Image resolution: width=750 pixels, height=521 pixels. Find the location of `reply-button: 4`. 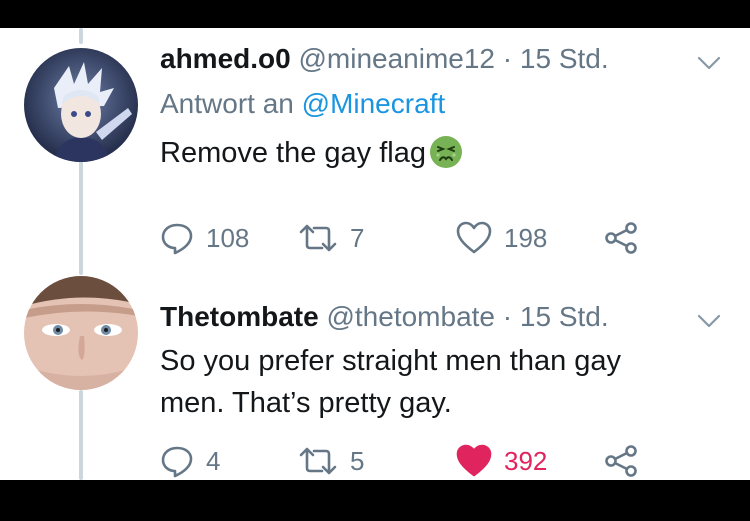

reply-button: 4 is located at coordinates (190, 461).